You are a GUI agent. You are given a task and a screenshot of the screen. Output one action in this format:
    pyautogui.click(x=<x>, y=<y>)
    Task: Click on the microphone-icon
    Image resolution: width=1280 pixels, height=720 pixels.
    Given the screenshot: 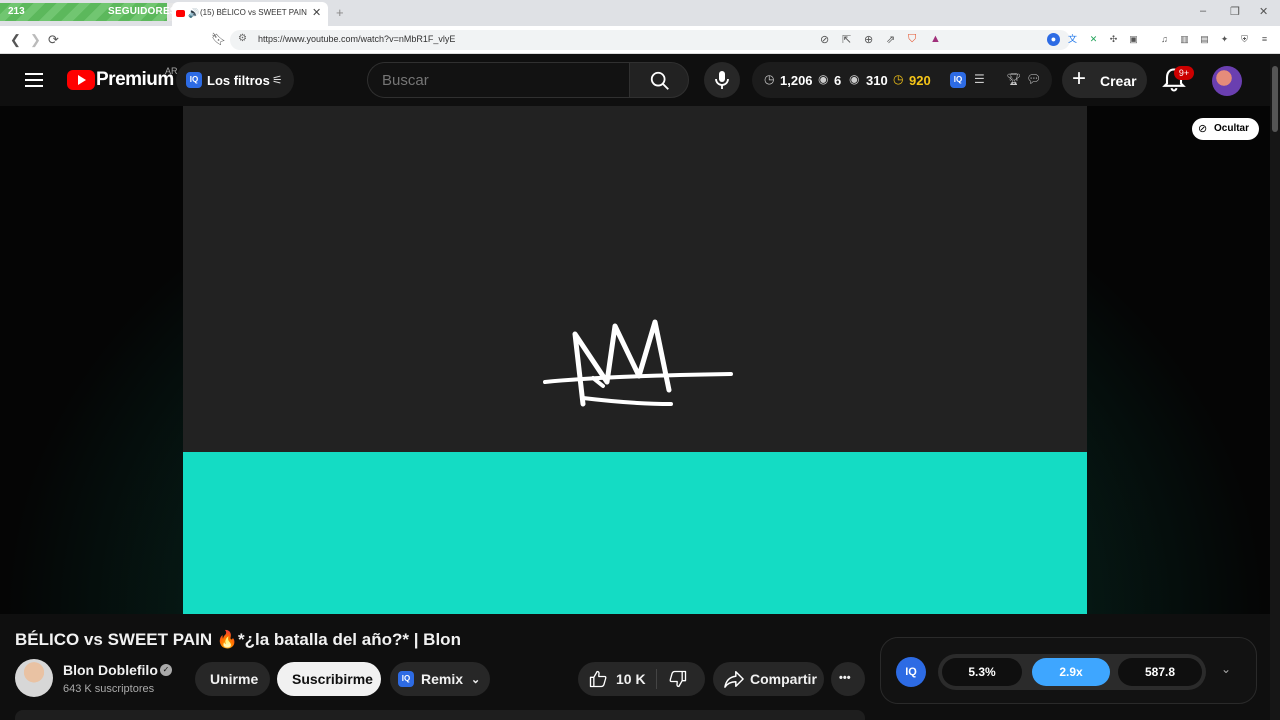 What is the action you would take?
    pyautogui.click(x=722, y=80)
    